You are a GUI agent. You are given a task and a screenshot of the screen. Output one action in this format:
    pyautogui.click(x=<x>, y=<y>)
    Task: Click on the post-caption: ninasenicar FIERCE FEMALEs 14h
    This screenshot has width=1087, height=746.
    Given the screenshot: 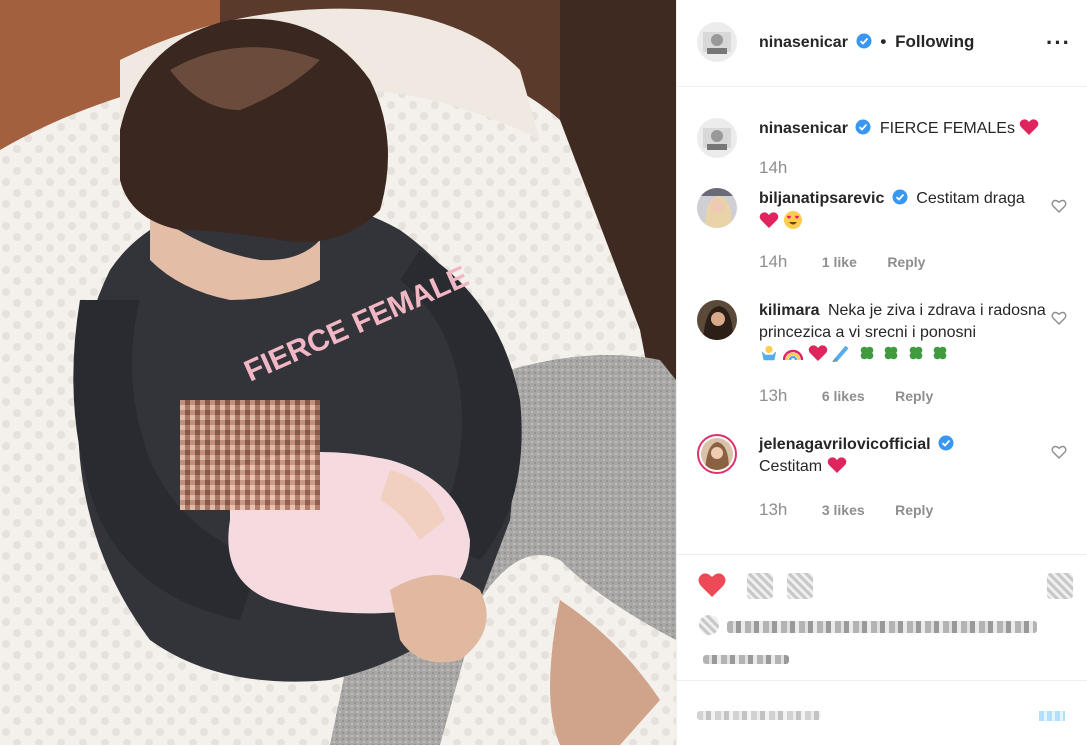 What is the action you would take?
    pyautogui.click(x=887, y=152)
    